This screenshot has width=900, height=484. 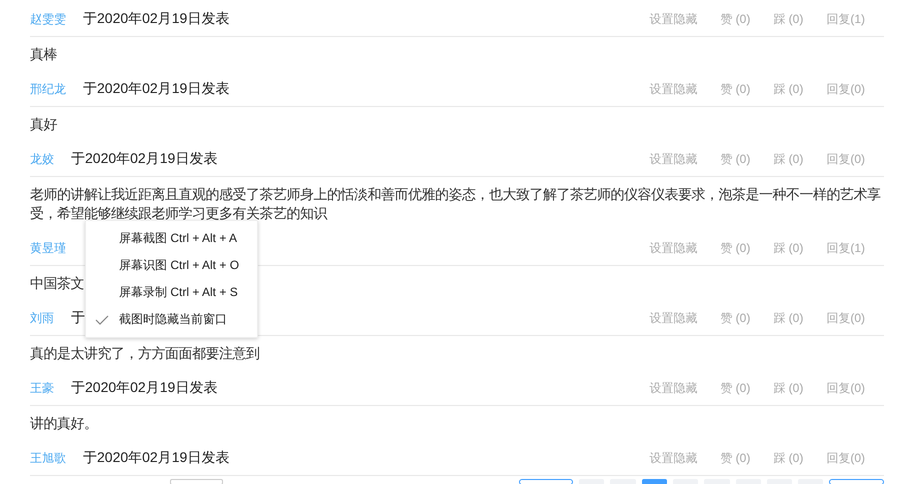 I want to click on menu-item: 屏幕录制 Ctrl + Alt + S, so click(x=171, y=292).